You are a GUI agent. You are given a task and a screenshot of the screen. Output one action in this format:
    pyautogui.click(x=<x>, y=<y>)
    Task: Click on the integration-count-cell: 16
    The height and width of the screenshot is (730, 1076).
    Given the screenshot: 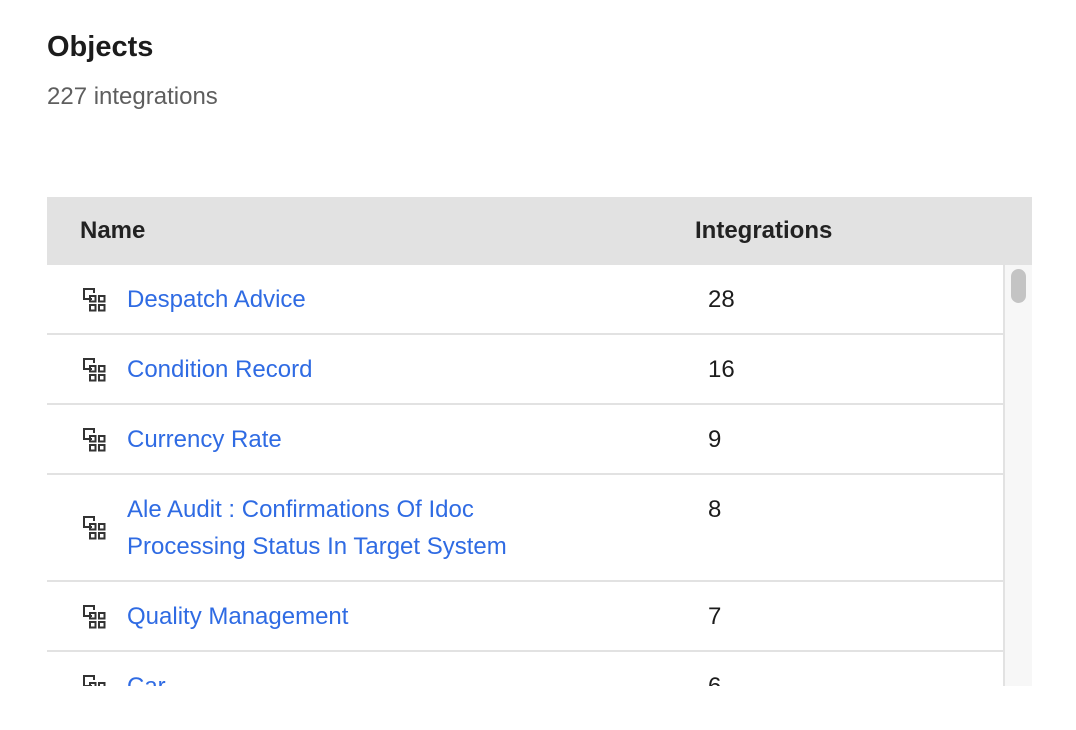 What is the action you would take?
    pyautogui.click(x=721, y=369)
    